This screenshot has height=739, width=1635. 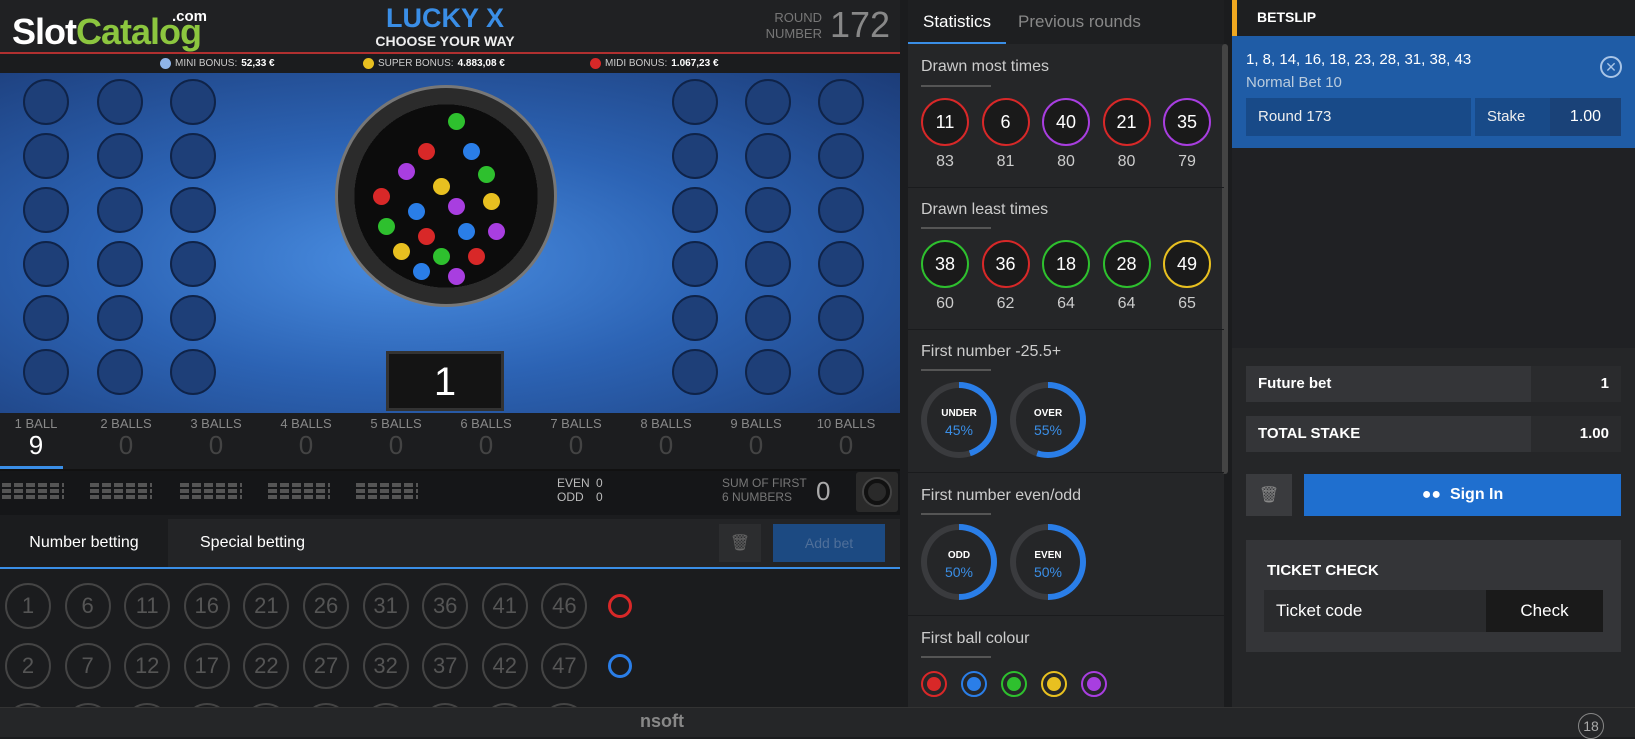 I want to click on ball-count-active-indicator, so click(x=31, y=467).